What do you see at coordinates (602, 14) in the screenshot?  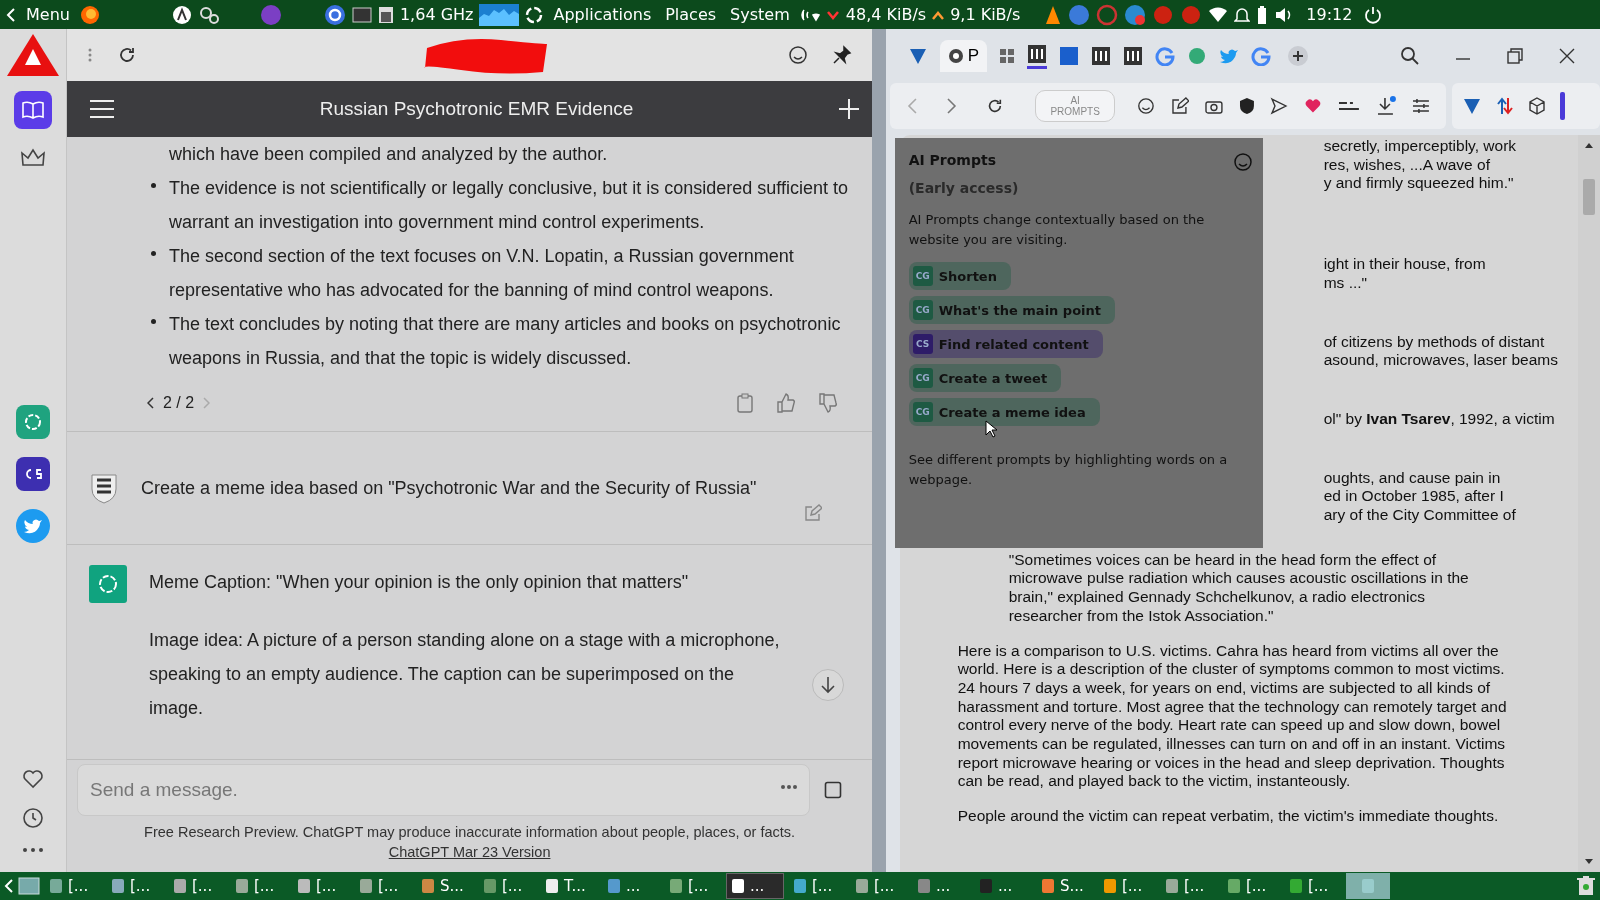 I see `panel-menu: Applications` at bounding box center [602, 14].